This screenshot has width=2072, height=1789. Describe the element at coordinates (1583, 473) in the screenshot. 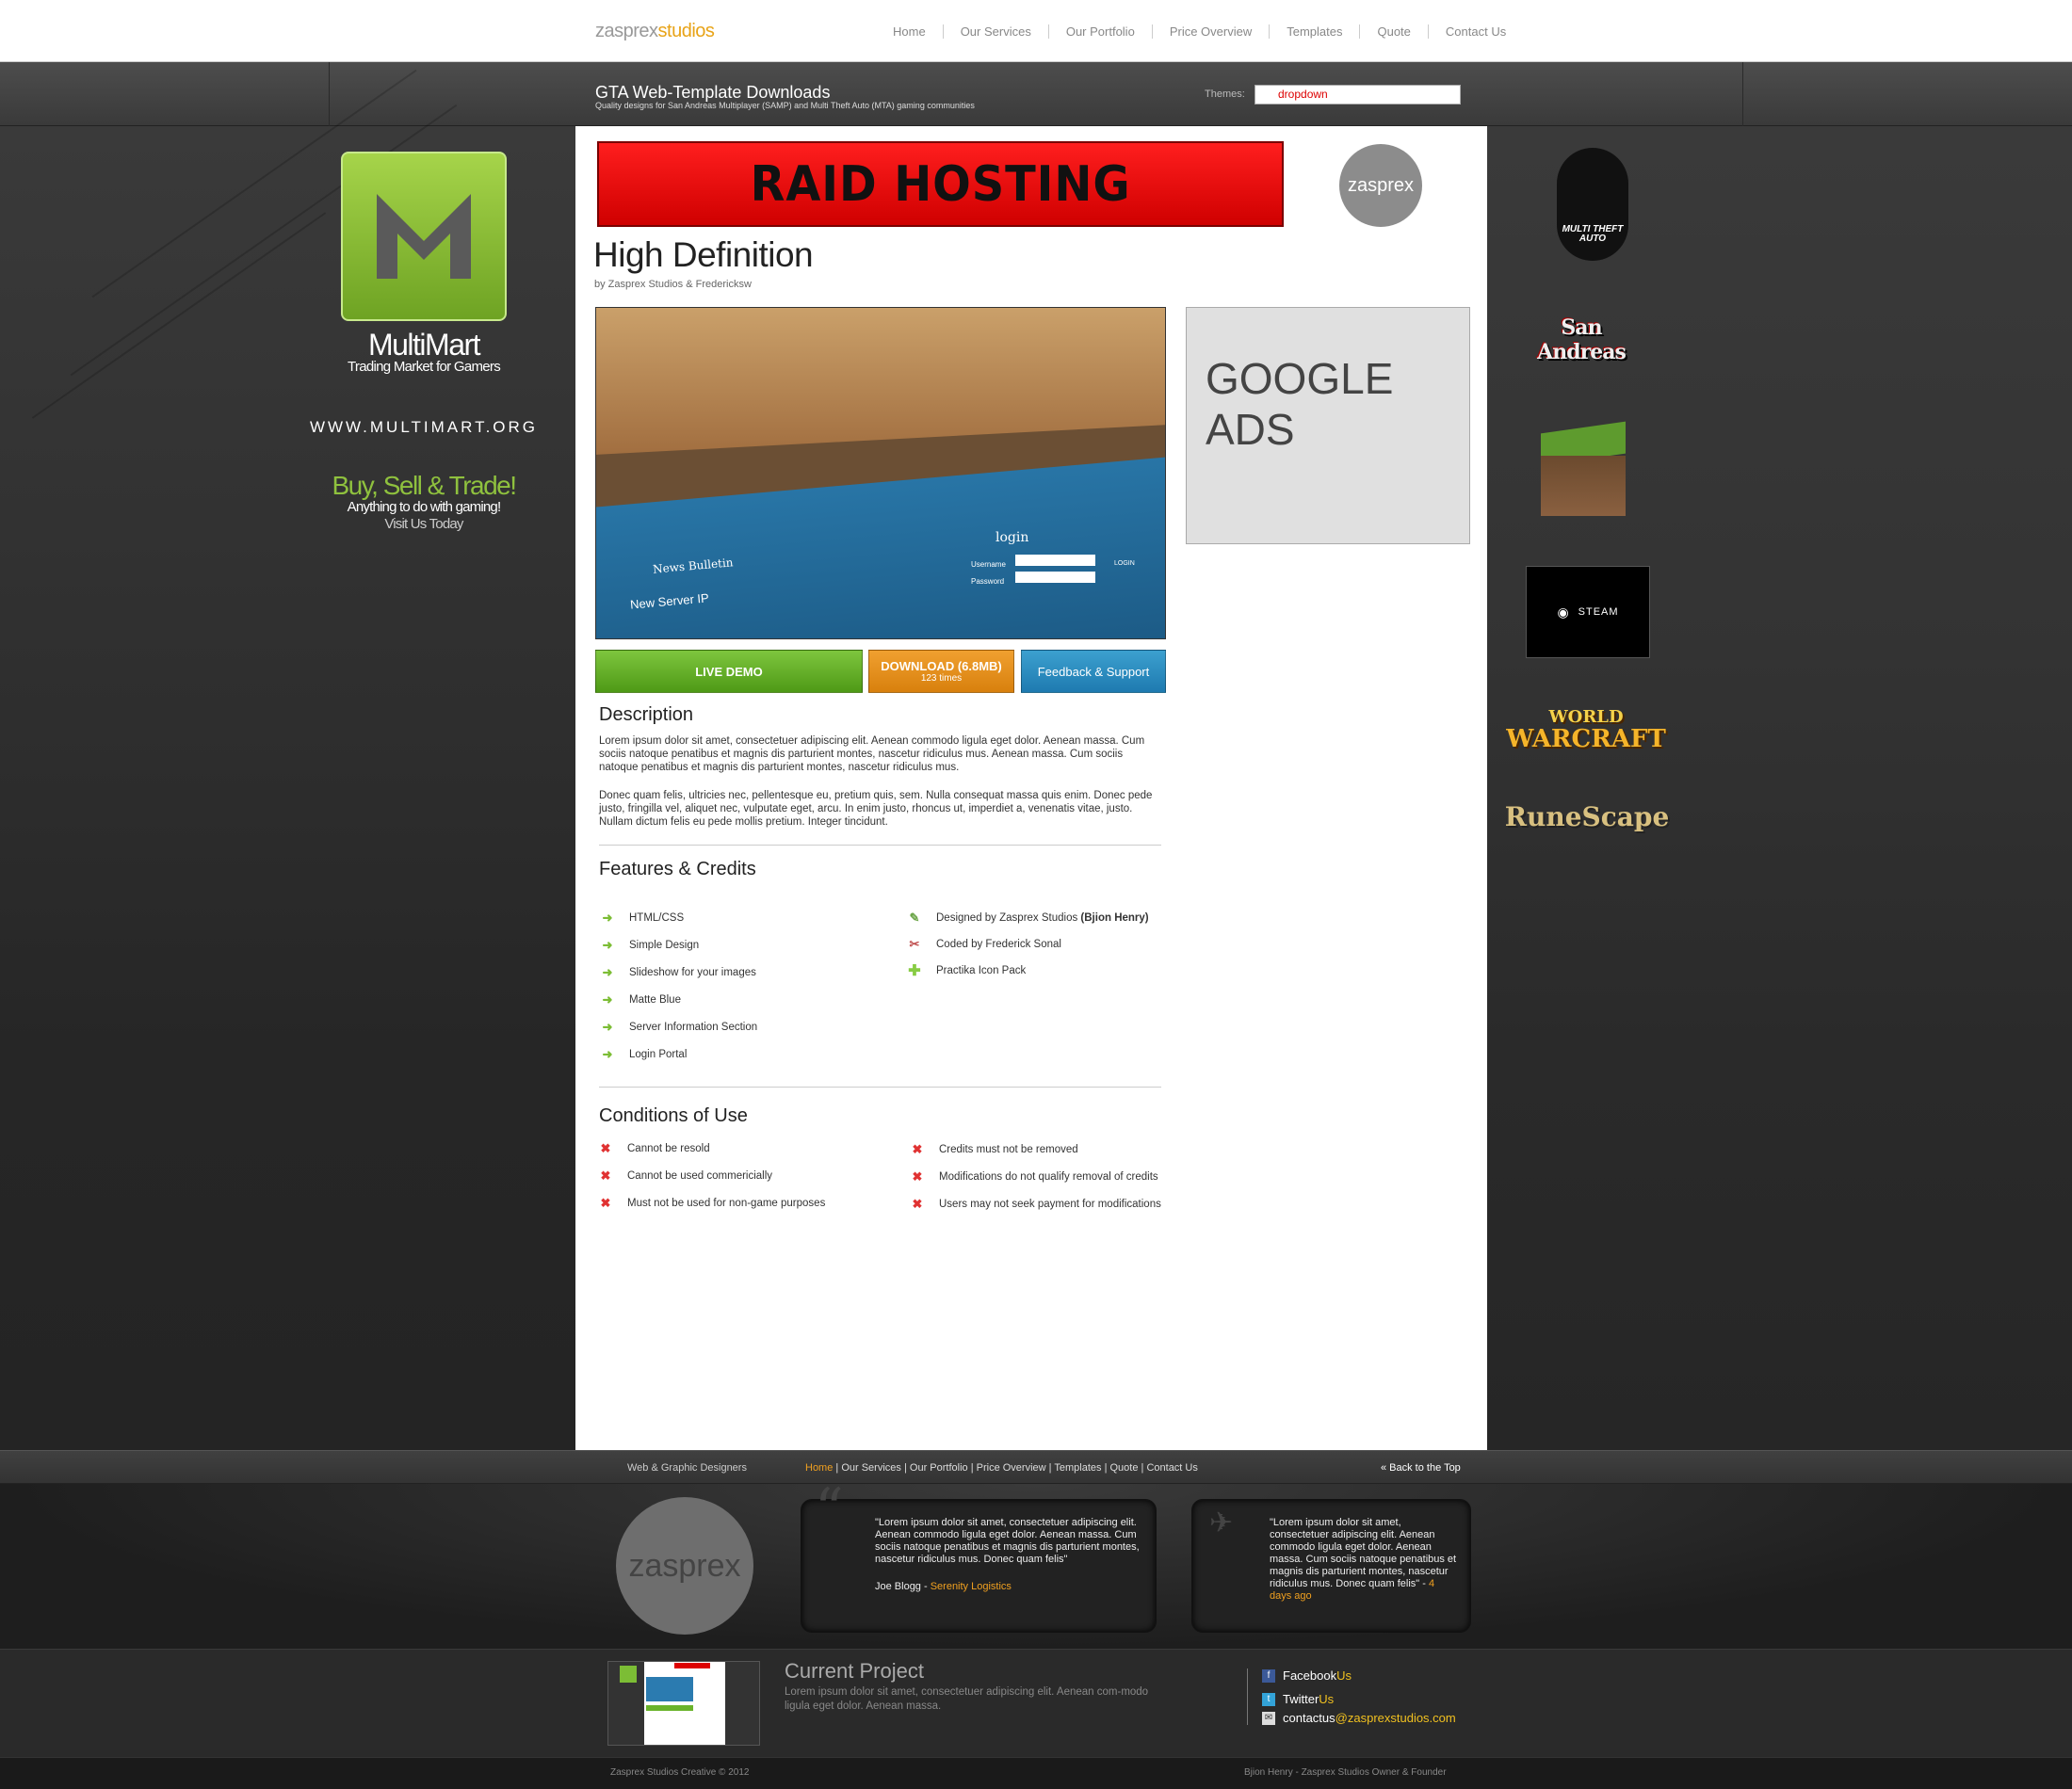

I see `minecraft-logo` at that location.